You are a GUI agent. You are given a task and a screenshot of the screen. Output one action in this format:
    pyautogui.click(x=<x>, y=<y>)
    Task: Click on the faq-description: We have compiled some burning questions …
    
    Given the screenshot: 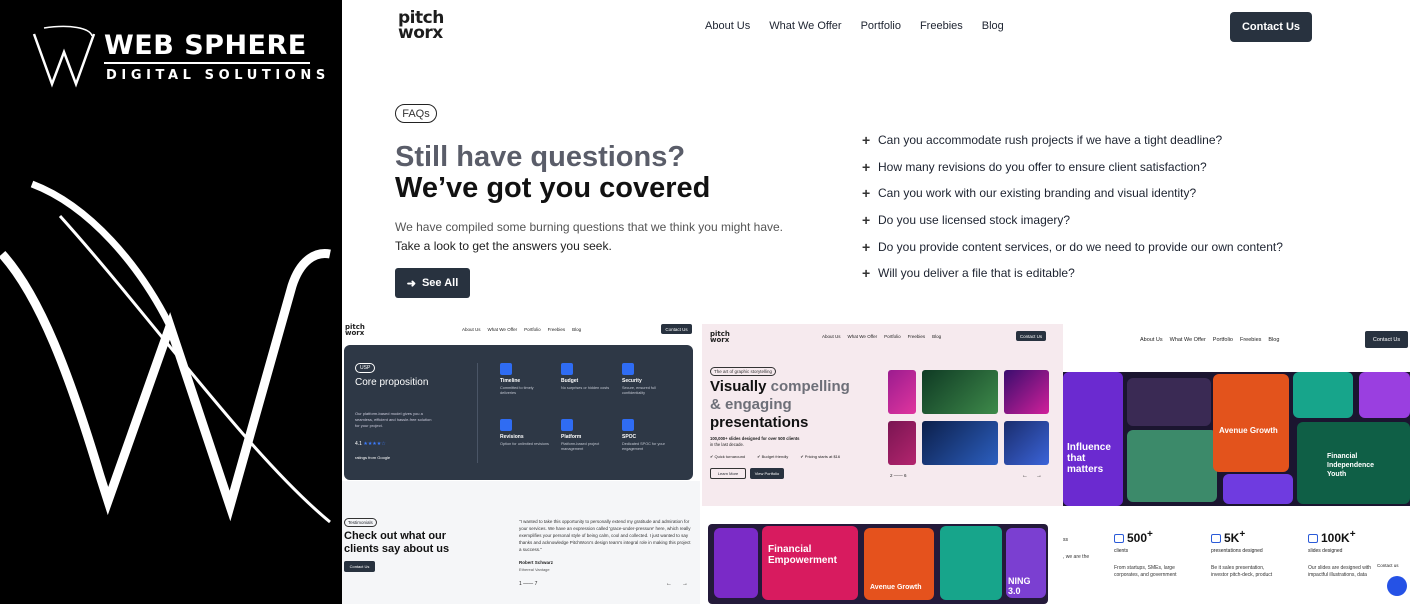 What is the action you would take?
    pyautogui.click(x=589, y=227)
    